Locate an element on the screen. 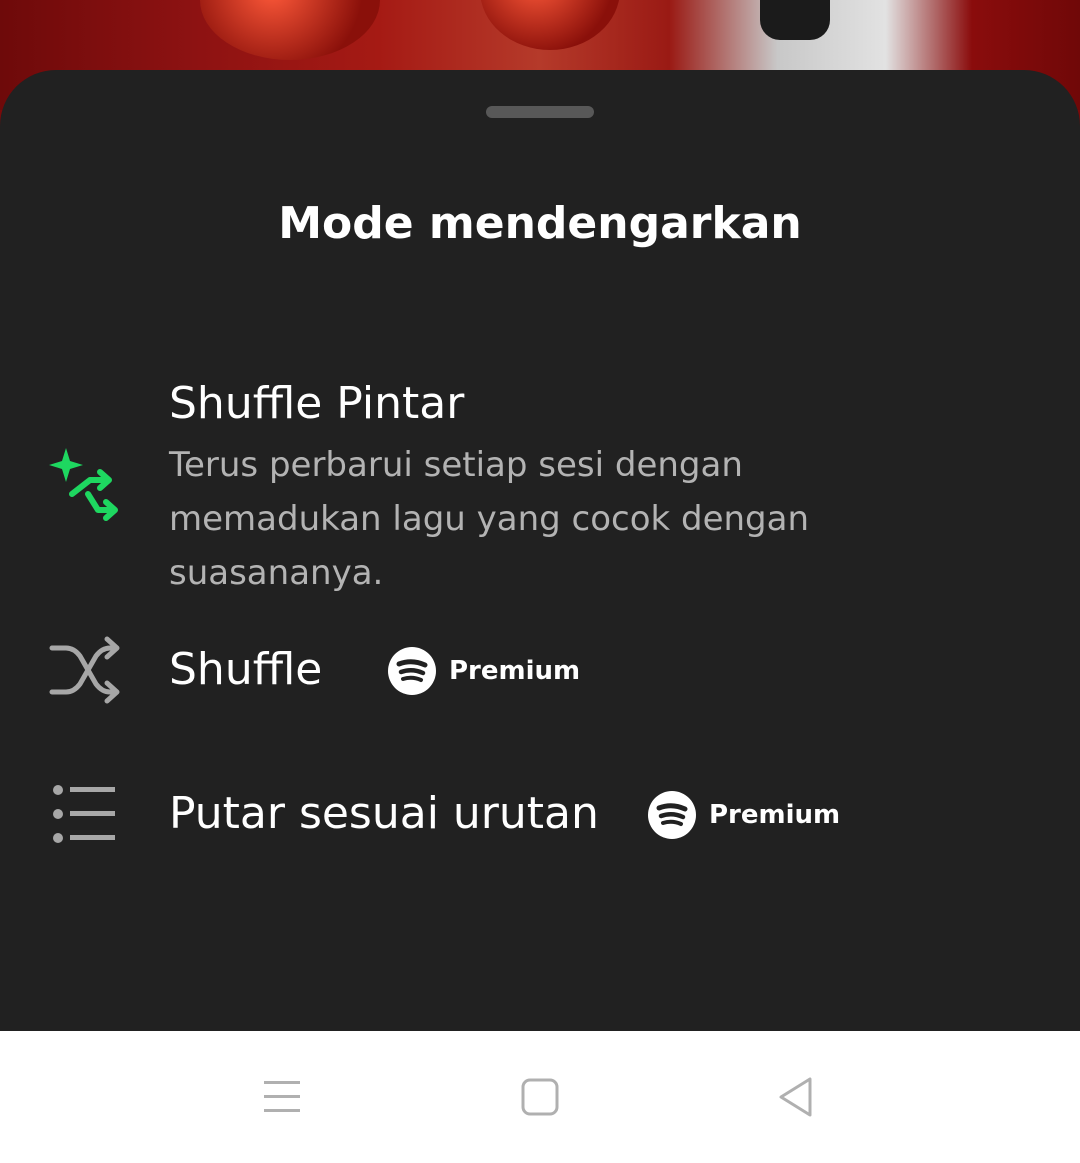 The width and height of the screenshot is (1080, 1163). option-label: Putar sesuai urutan is located at coordinates (384, 813).